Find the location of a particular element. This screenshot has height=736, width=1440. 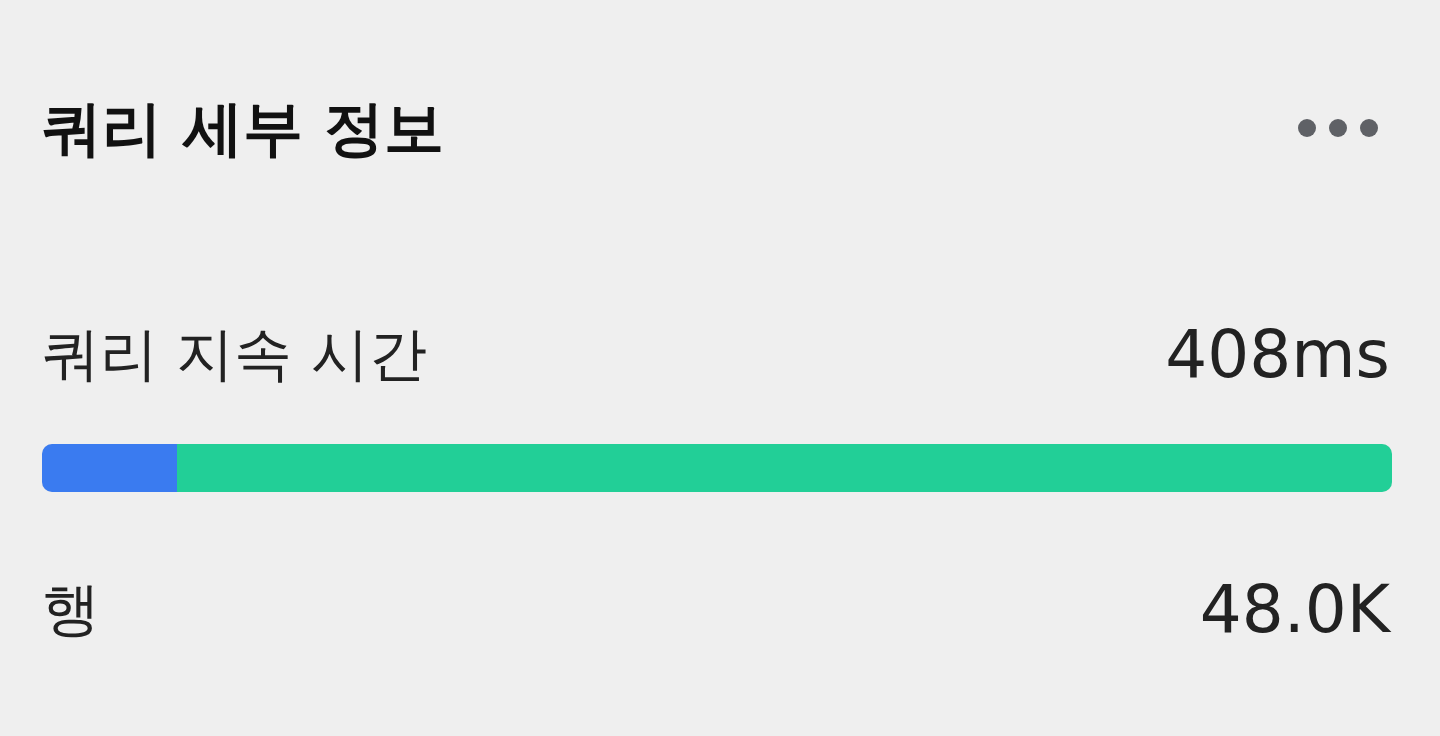

more-icon is located at coordinates (1338, 128).